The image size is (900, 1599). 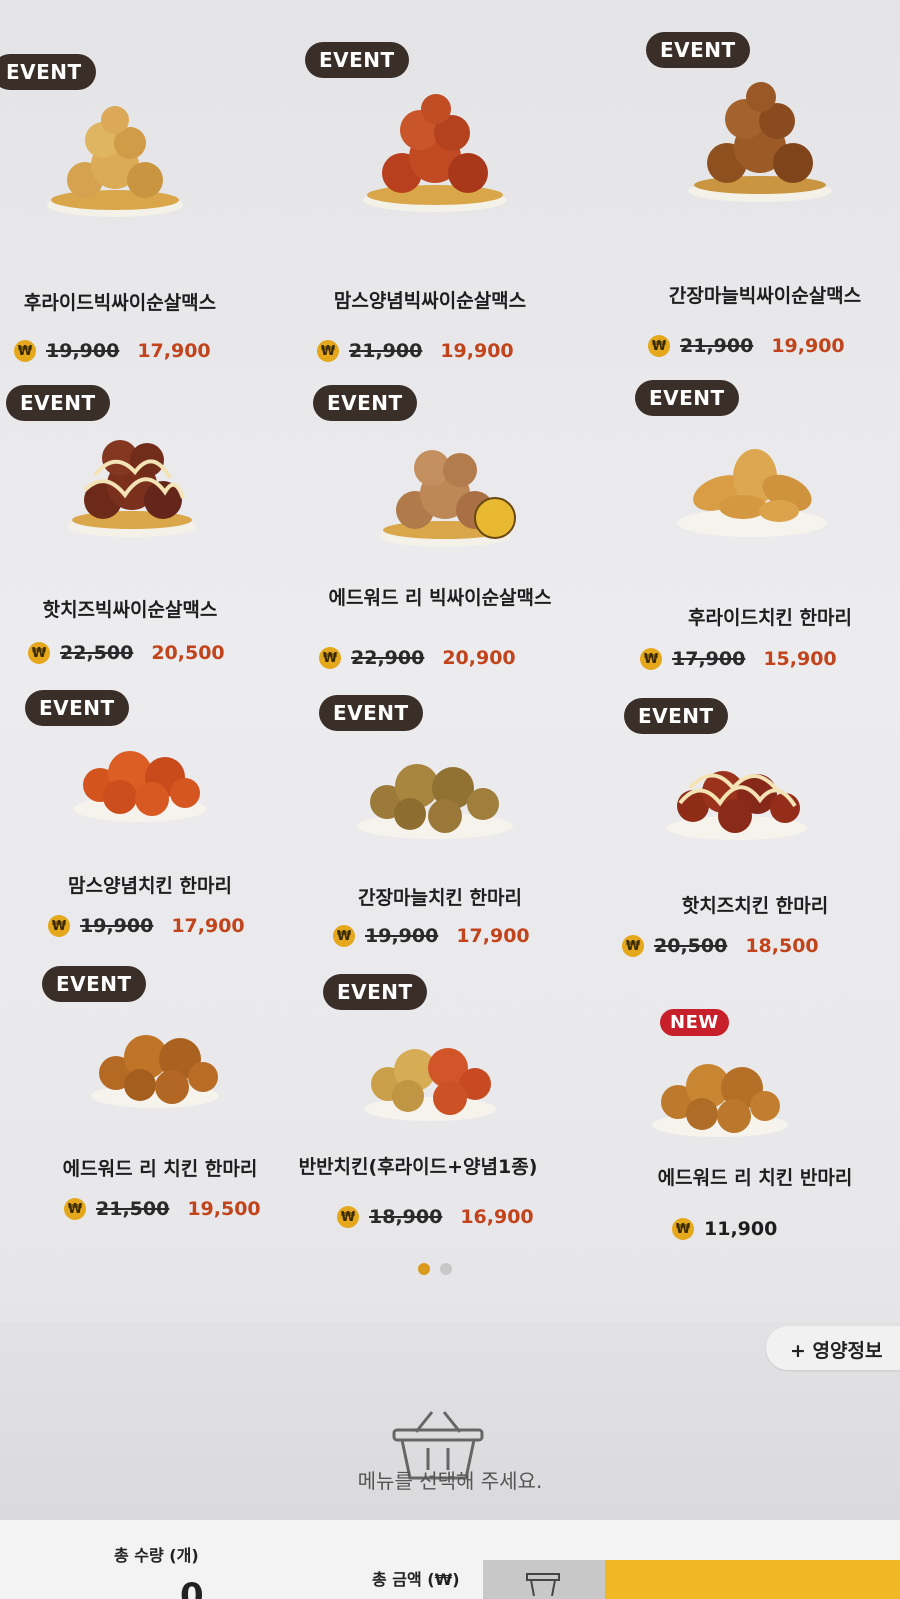 What do you see at coordinates (406, 1217) in the screenshot?
I see `original-price: 18,900` at bounding box center [406, 1217].